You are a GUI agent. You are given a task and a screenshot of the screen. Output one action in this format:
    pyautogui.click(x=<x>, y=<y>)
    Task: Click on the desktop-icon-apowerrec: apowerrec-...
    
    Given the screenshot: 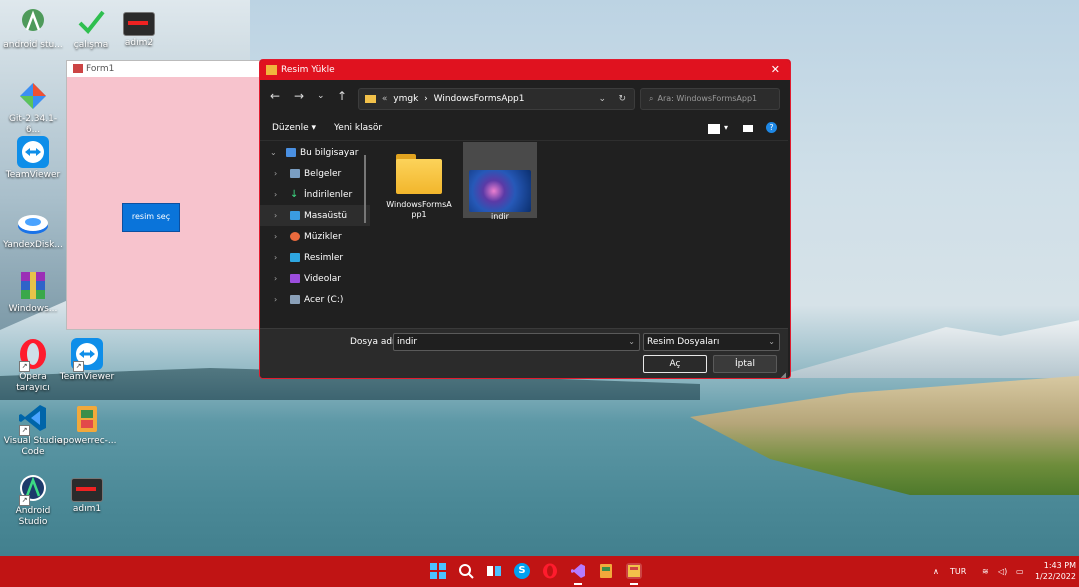 What is the action you would take?
    pyautogui.click(x=87, y=424)
    